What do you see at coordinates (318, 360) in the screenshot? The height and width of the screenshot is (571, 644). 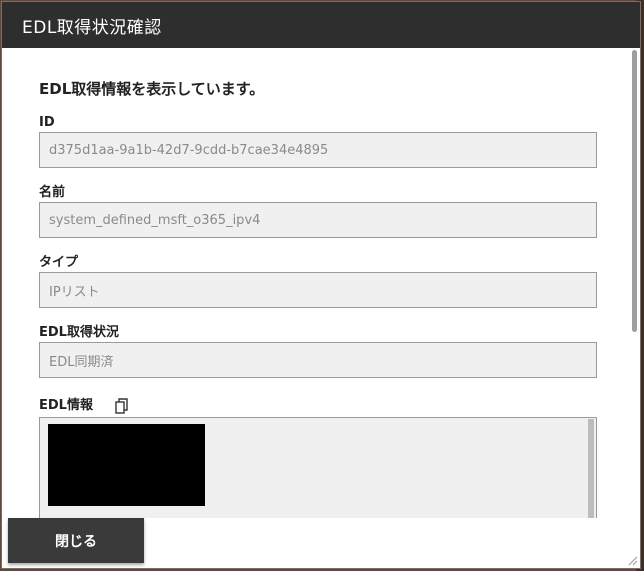 I see `status-field: EDL同期済` at bounding box center [318, 360].